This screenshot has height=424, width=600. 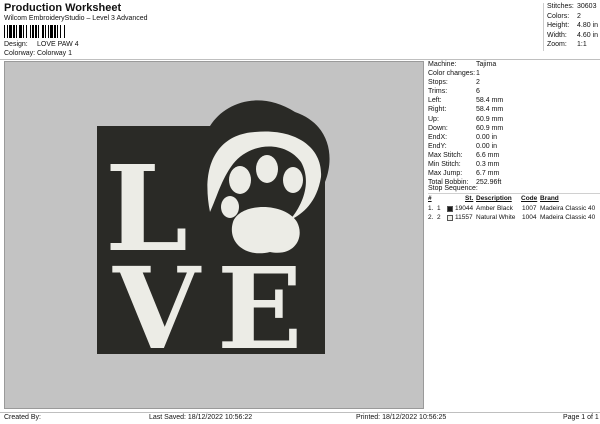 What do you see at coordinates (438, 137) in the screenshot?
I see `info-label: EndX:` at bounding box center [438, 137].